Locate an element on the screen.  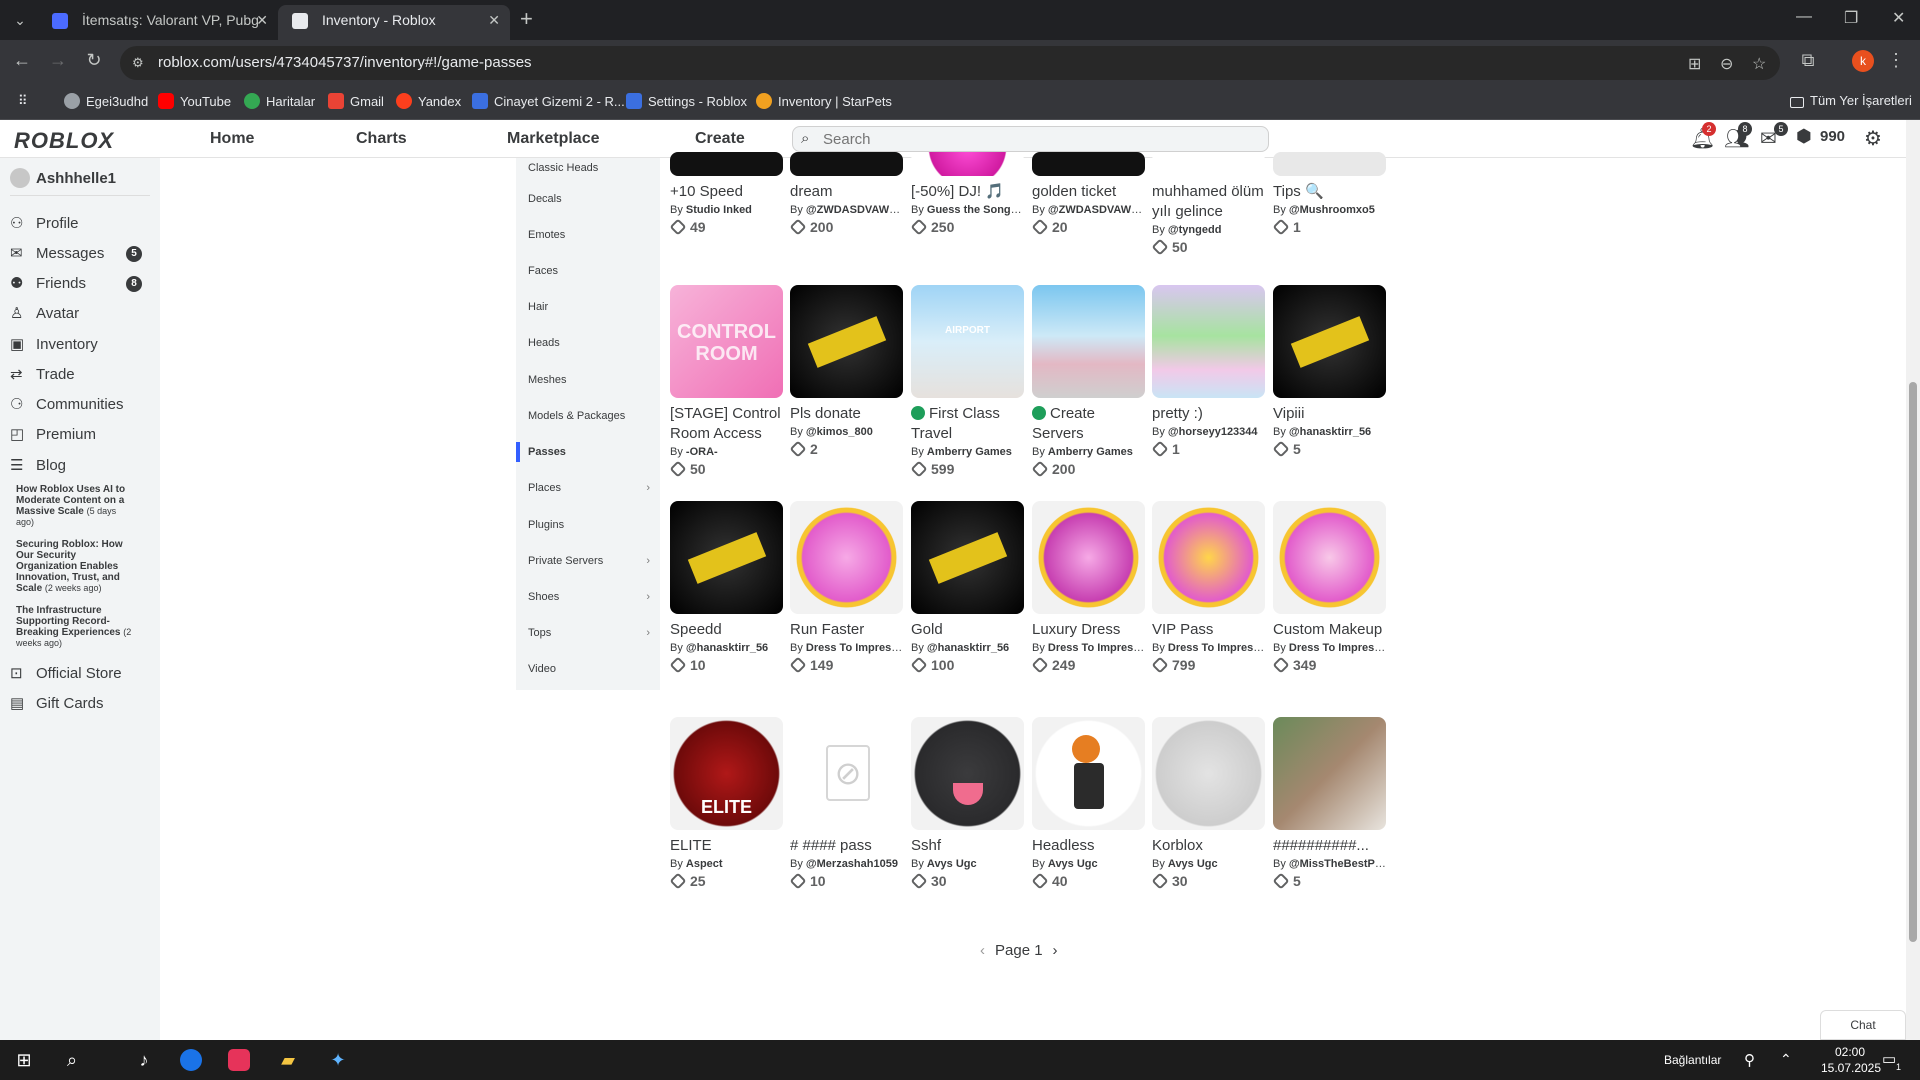
sidebar-item-blog: ☰ Blog is located at coordinates (80, 465).